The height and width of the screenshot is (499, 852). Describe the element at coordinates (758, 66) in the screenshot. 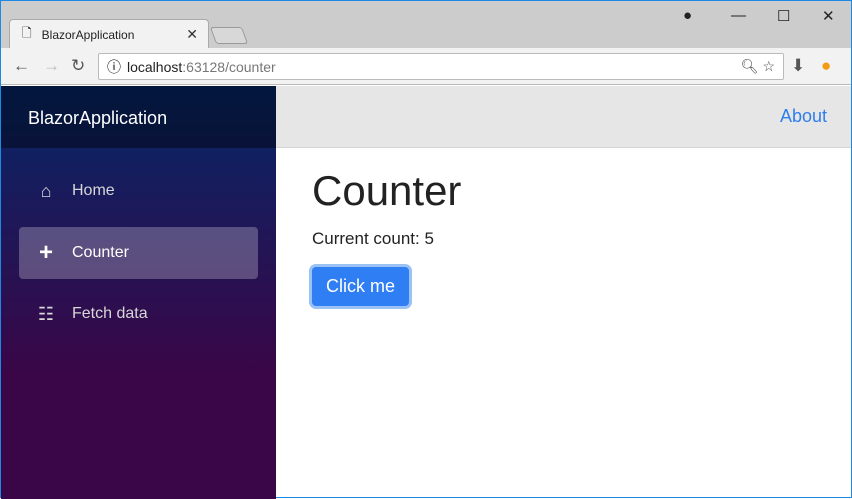

I see `zoom-star-icons: 🔍︎ ☆` at that location.